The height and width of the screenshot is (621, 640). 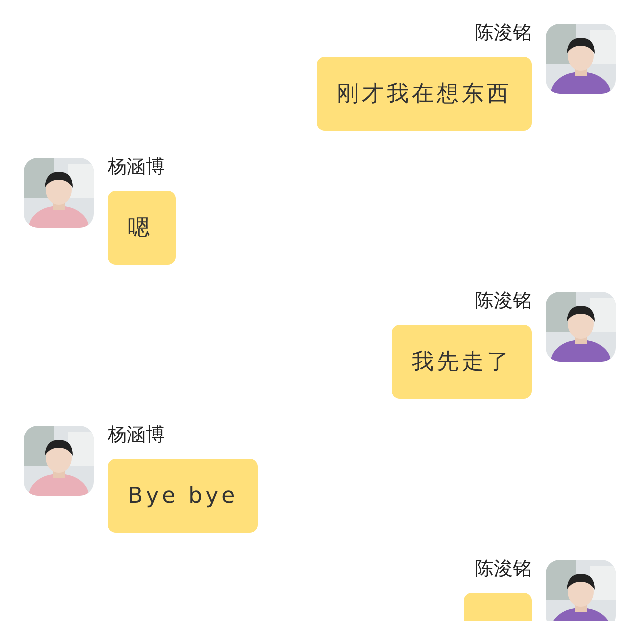 What do you see at coordinates (183, 496) in the screenshot?
I see `message-bubble: Bye bye` at bounding box center [183, 496].